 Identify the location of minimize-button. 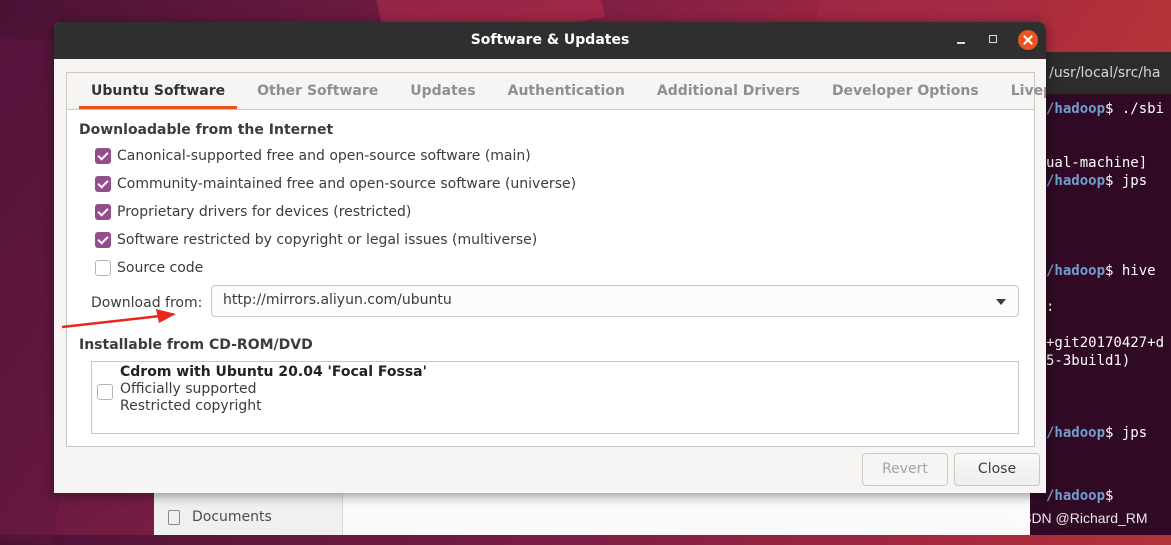
(961, 40).